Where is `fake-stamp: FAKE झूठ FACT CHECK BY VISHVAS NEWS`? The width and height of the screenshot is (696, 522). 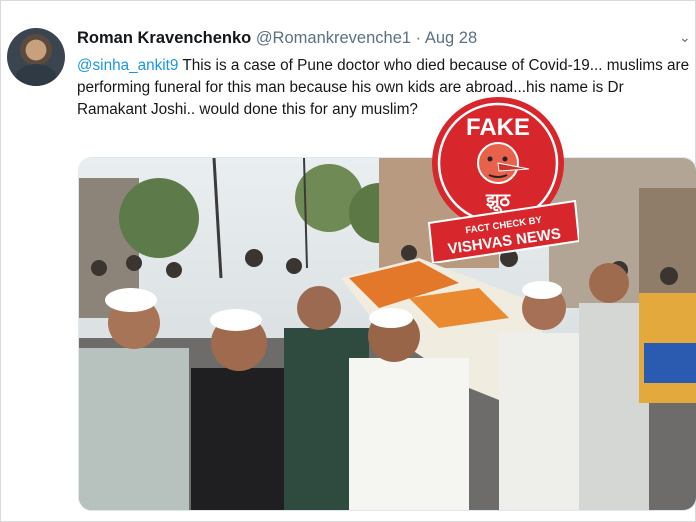
fake-stamp: FAKE झूठ FACT CHECK BY VISHVAS NEWS is located at coordinates (503, 179).